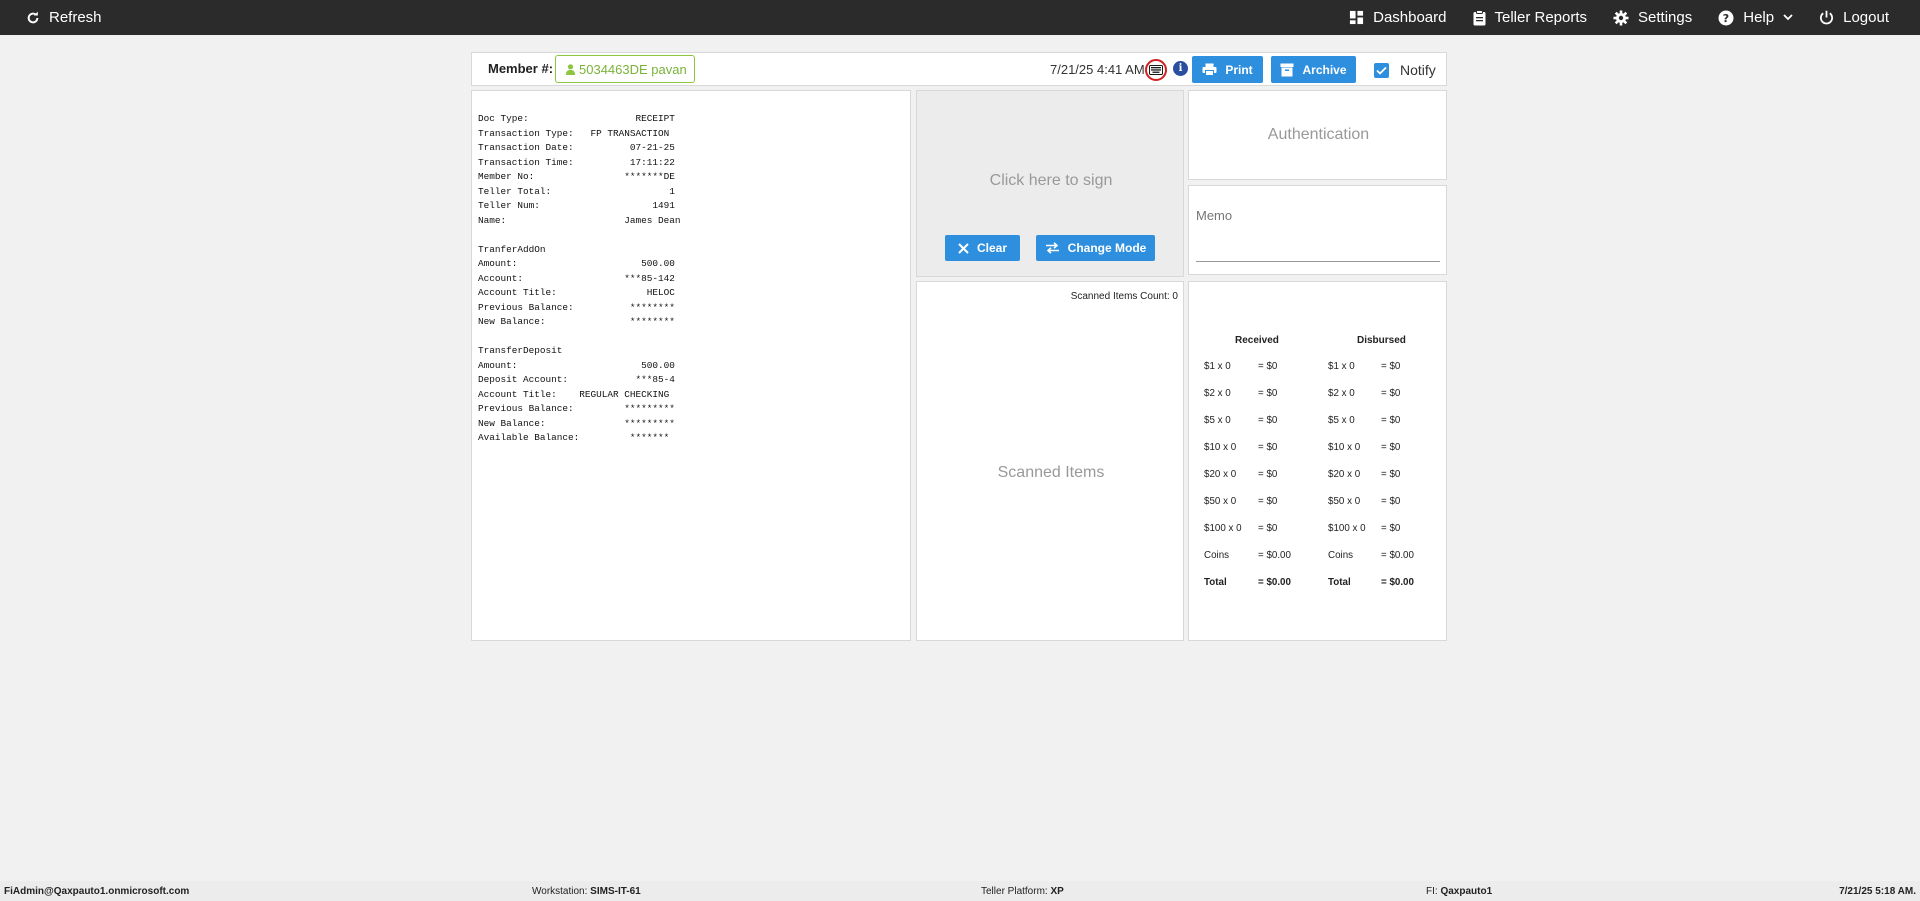  Describe the element at coordinates (1341, 420) in the screenshot. I see `disbursed-denomination: $5 x 0` at that location.